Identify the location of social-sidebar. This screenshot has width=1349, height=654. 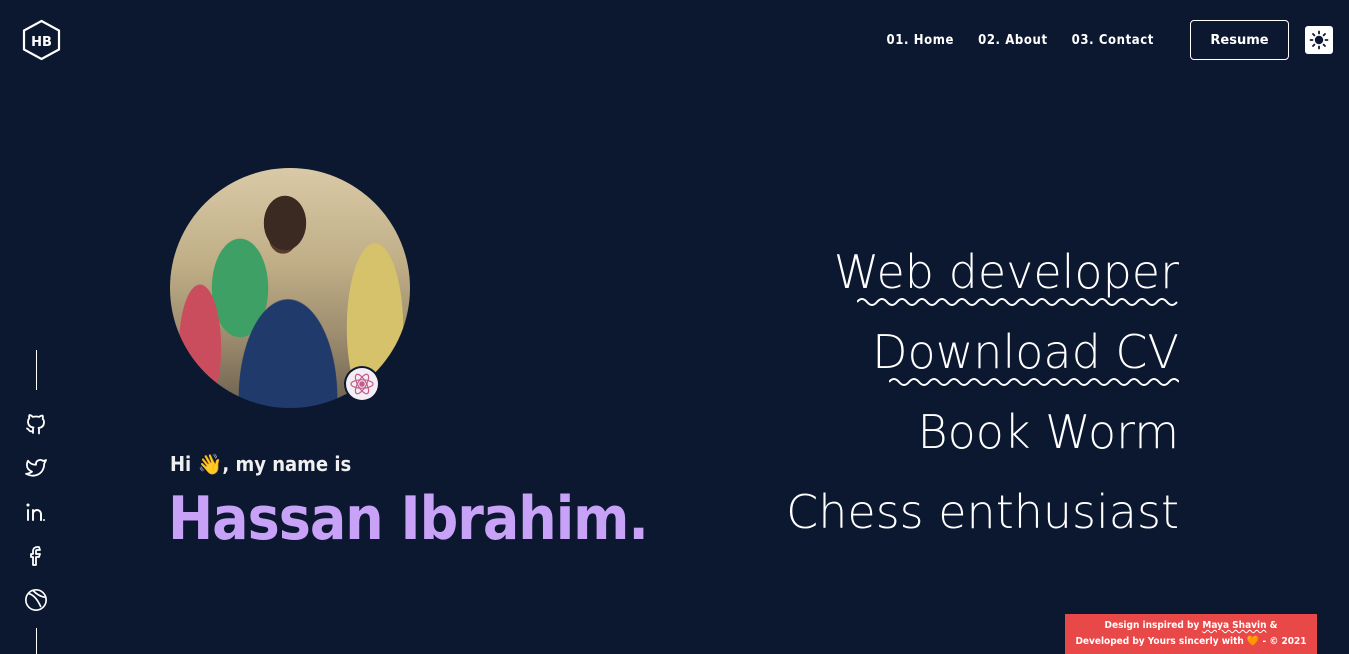
(36, 502).